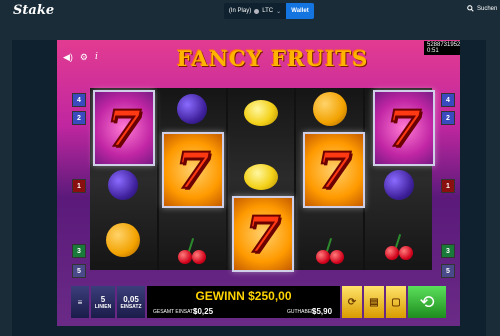 The height and width of the screenshot is (336, 500). What do you see at coordinates (448, 186) in the screenshot?
I see `payline-right-1: 1` at bounding box center [448, 186].